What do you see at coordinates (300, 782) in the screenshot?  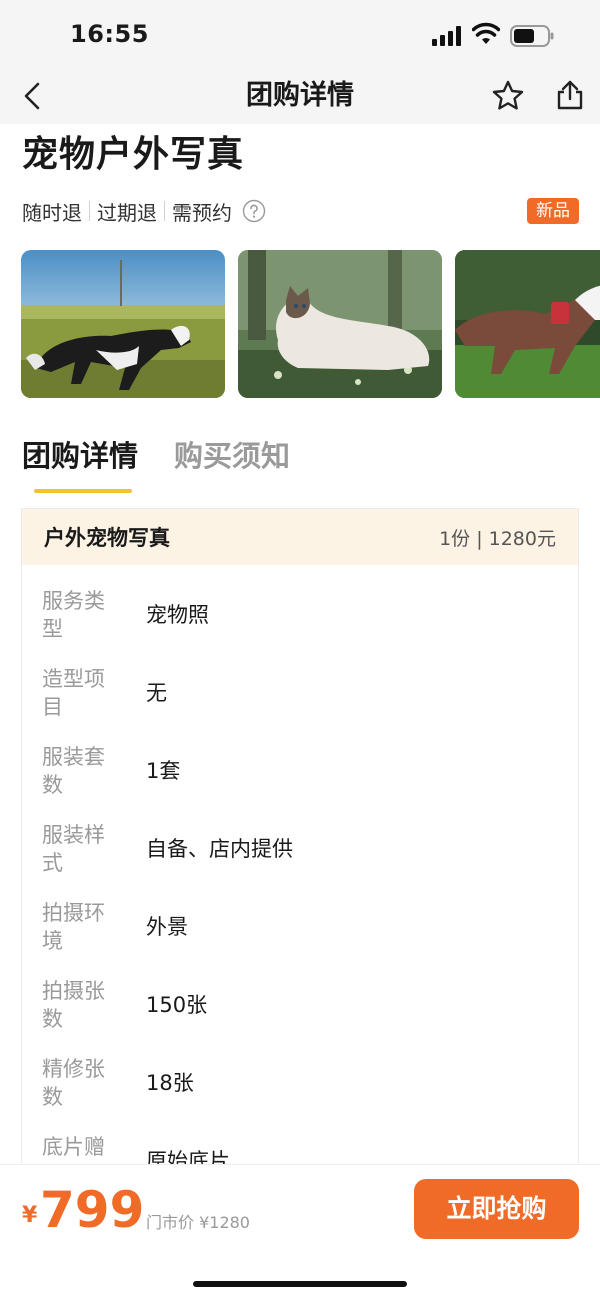 I see `detail-row: 服装套数 1套` at bounding box center [300, 782].